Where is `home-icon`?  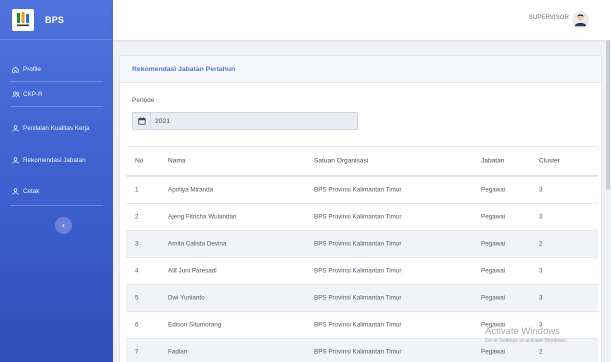
home-icon is located at coordinates (15, 69).